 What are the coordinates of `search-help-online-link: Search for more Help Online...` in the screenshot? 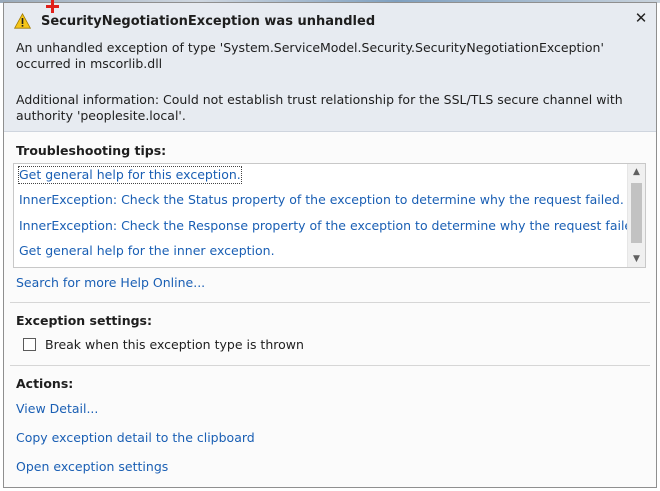 It's located at (110, 282).